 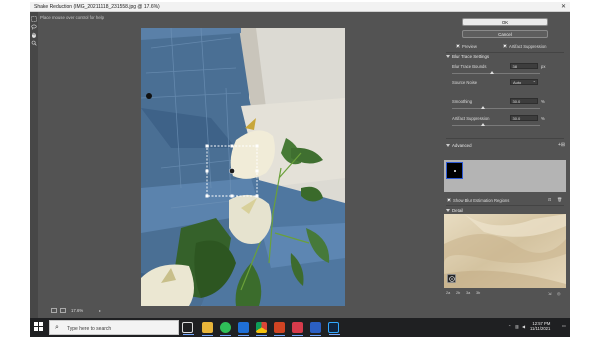 I want to click on preview-checkbox, so click(x=458, y=46).